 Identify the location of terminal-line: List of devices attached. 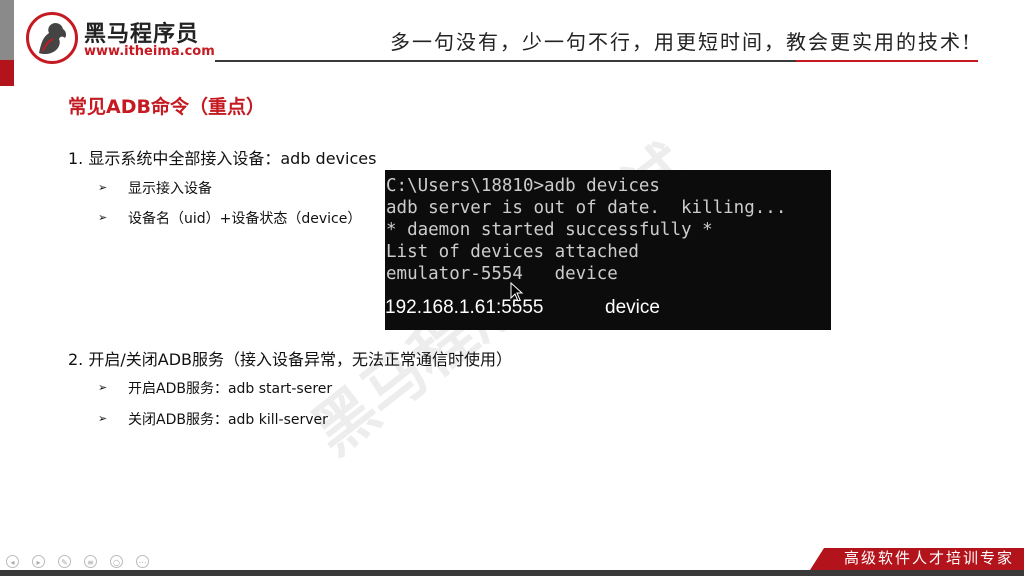
(512, 252).